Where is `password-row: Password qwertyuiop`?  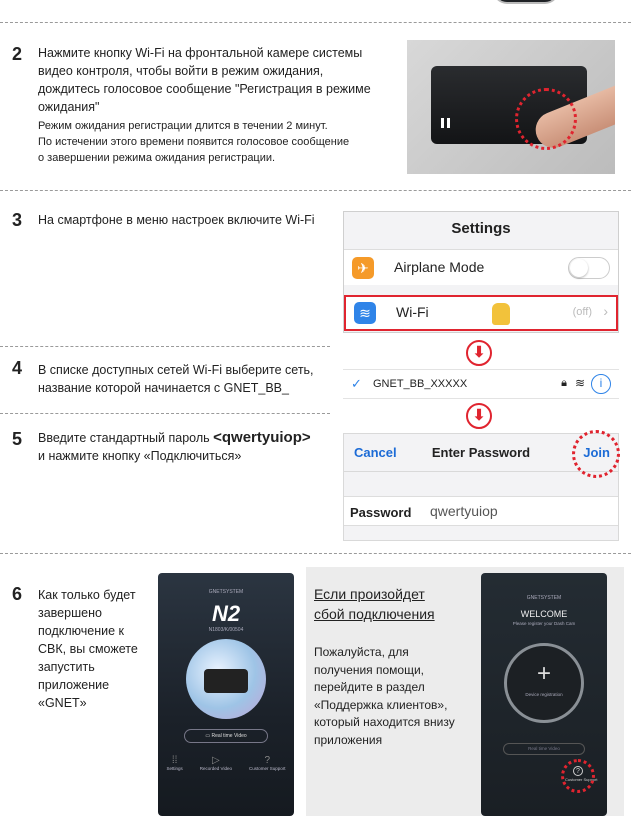
password-row: Password qwertyuiop is located at coordinates (481, 511).